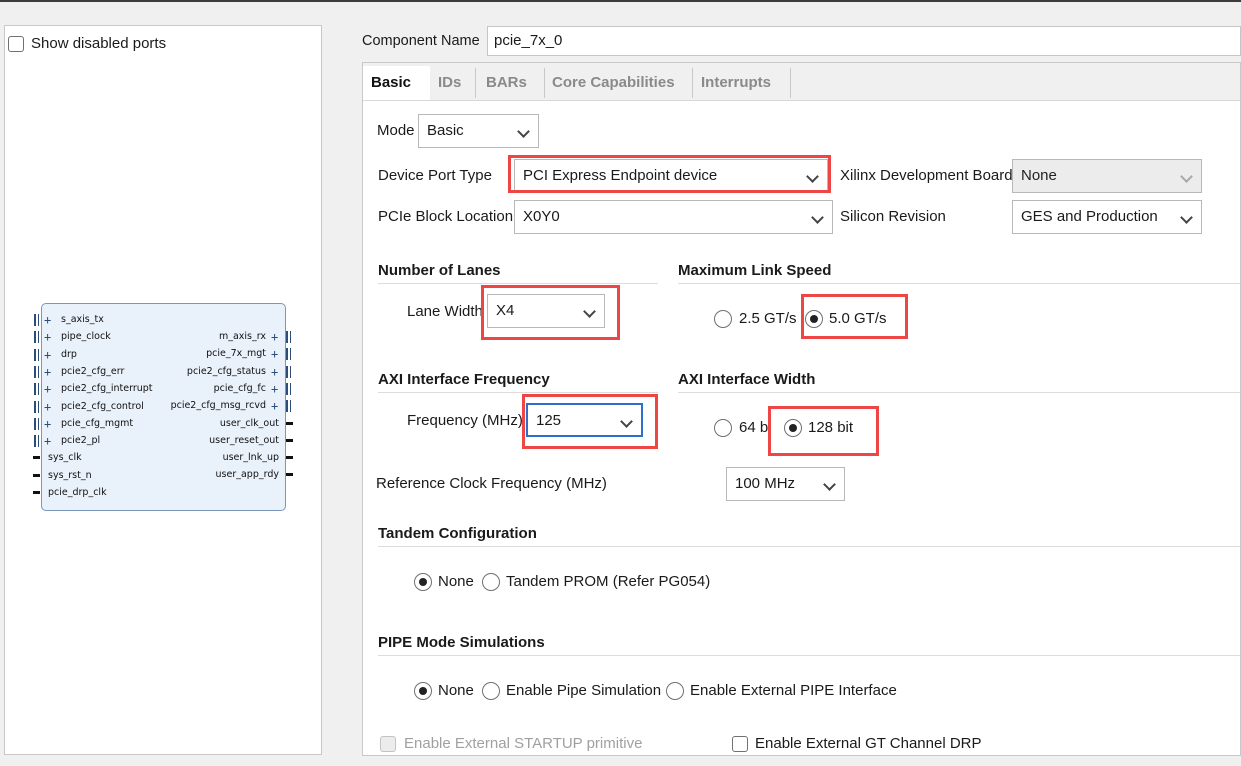  What do you see at coordinates (541, 216) in the screenshot?
I see `pcie-block-location-value: X0Y0` at bounding box center [541, 216].